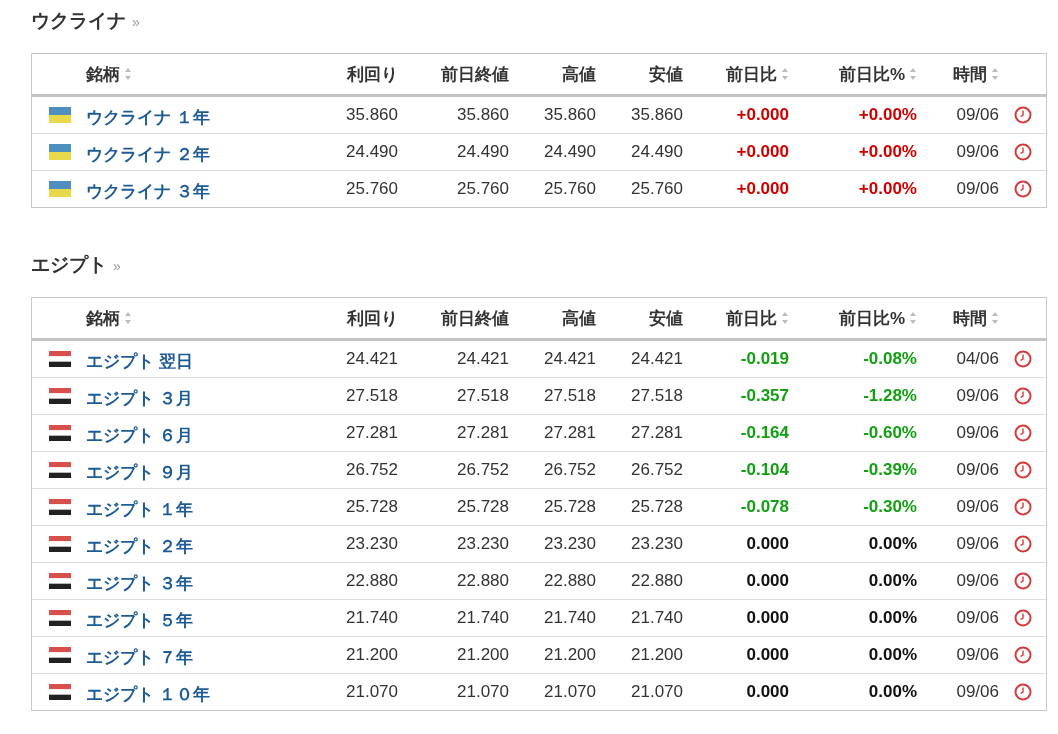 The height and width of the screenshot is (734, 1058). I want to click on prev-close-value: 35.860, so click(483, 115).